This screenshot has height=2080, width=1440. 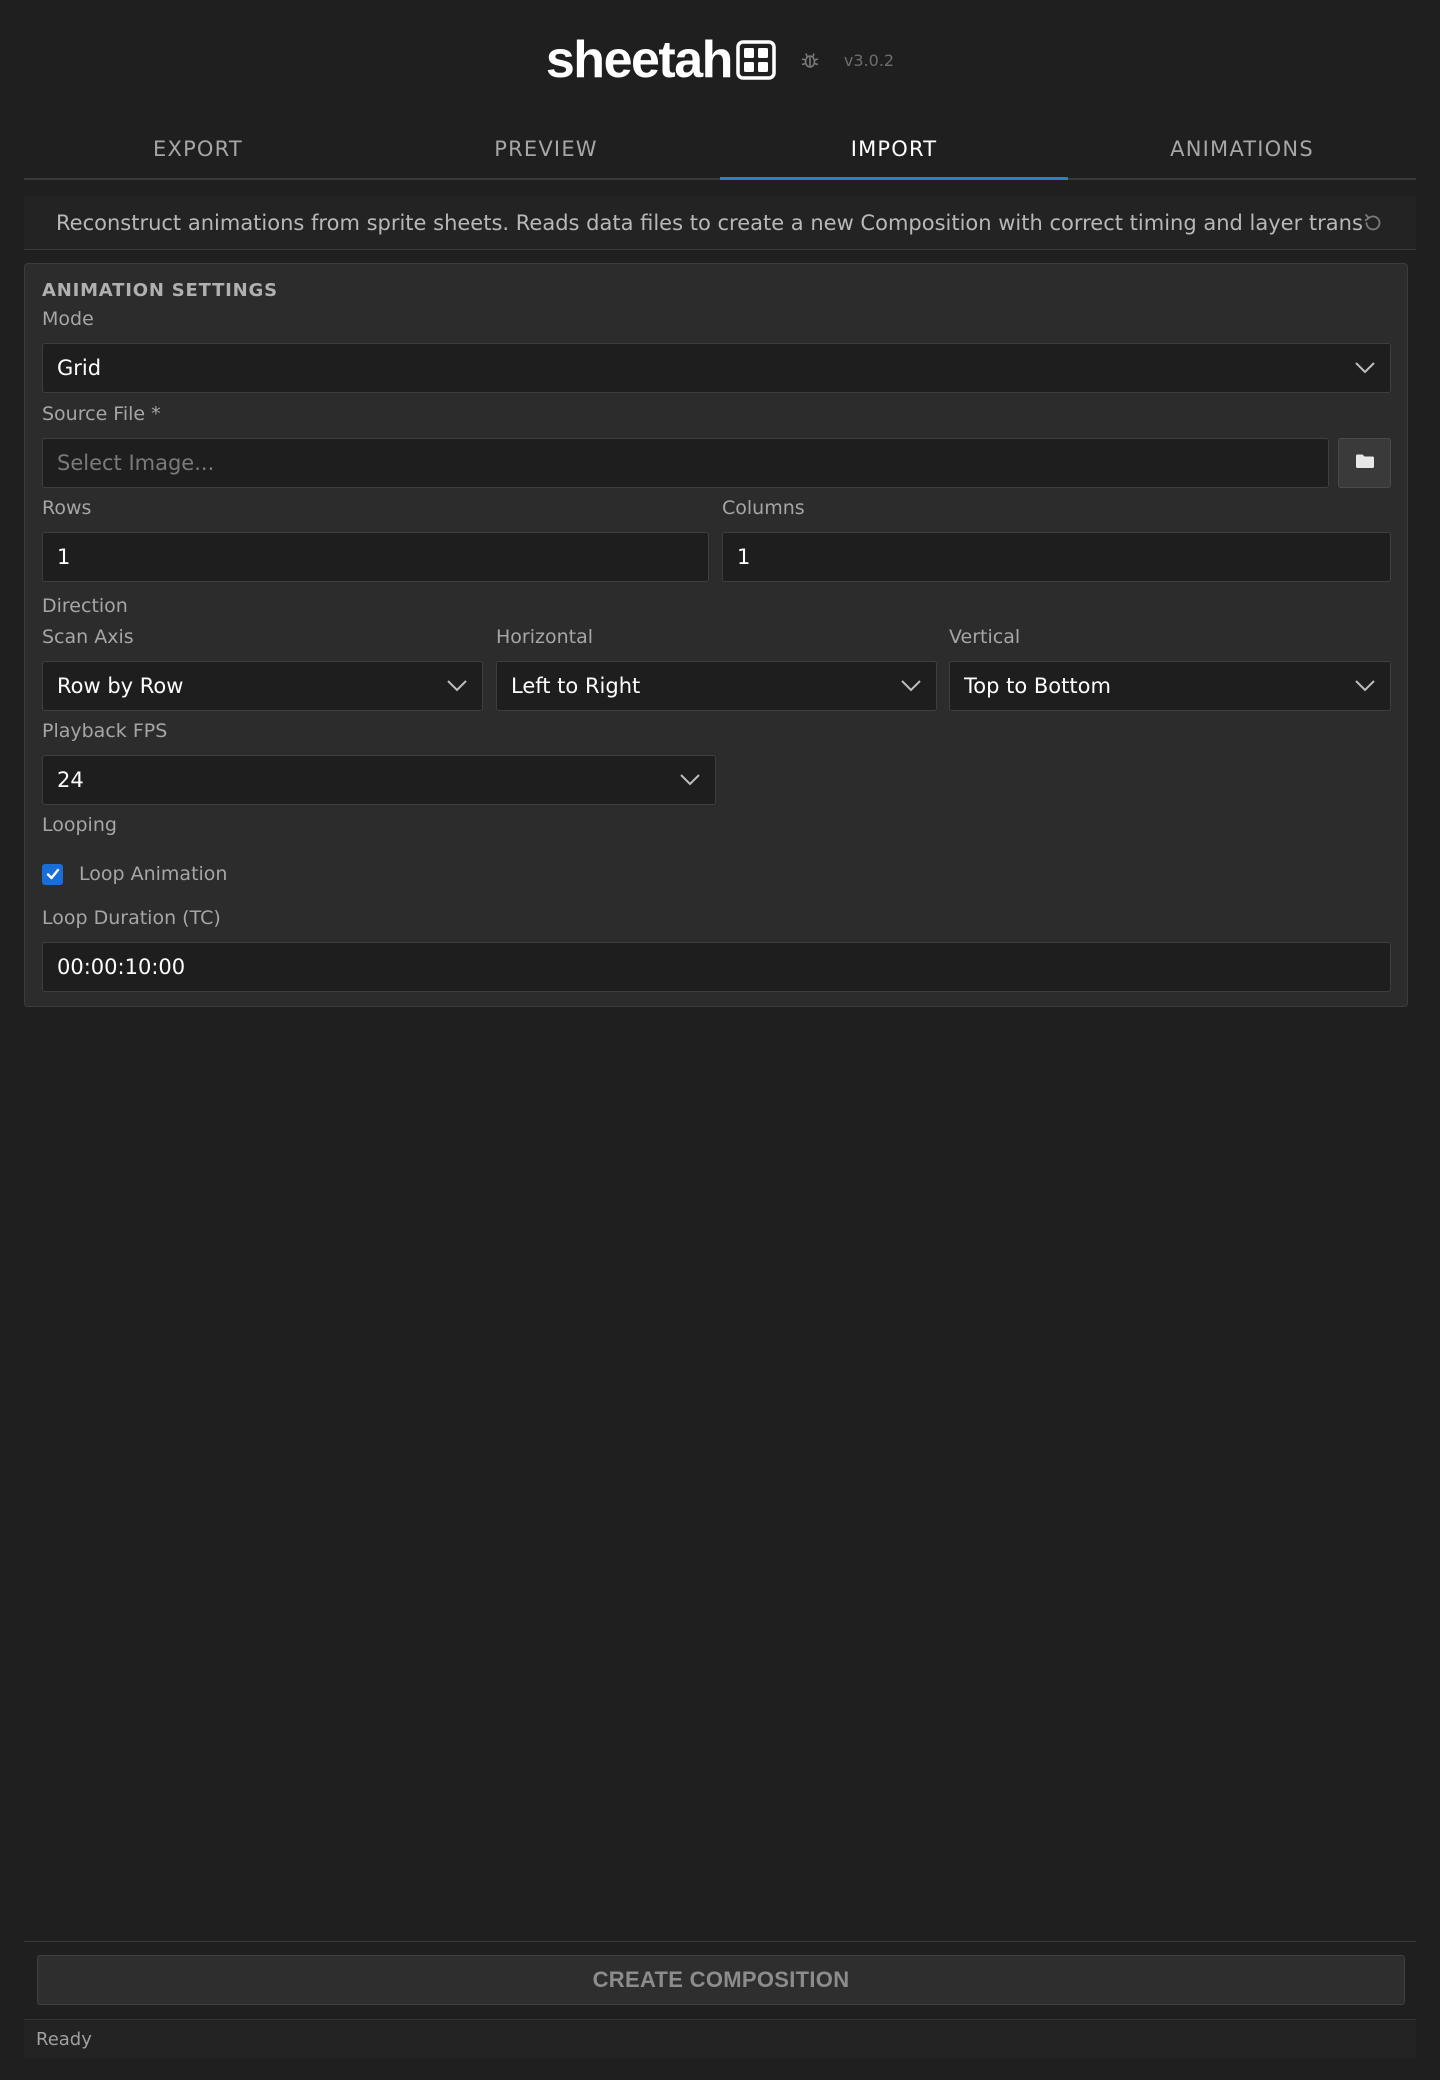 I want to click on vertical-label: Vertical, so click(x=985, y=637).